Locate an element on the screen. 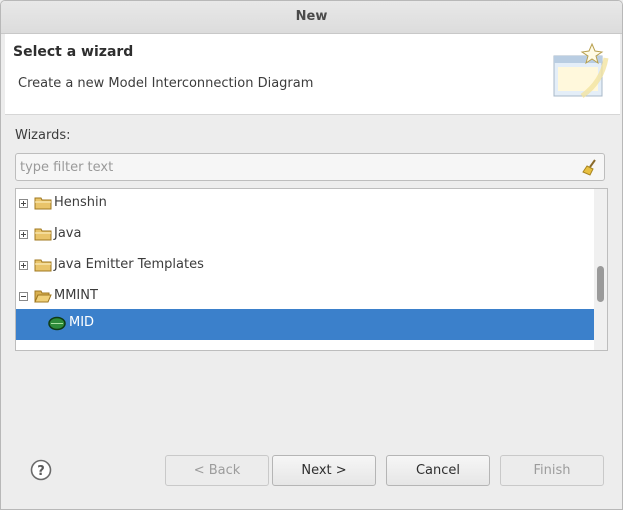  tree-item-henshin: Henshin is located at coordinates (305, 204).